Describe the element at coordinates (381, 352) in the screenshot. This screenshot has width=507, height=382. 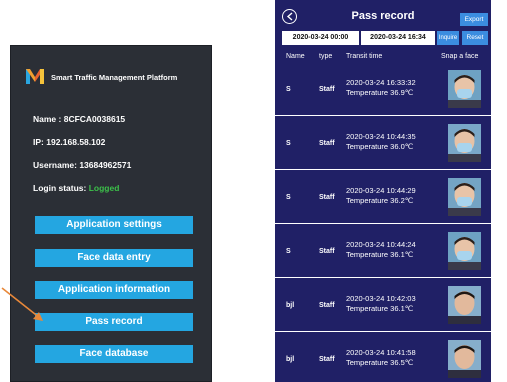
I see `record-timestamp: 2020-03-24 10:41:58` at that location.